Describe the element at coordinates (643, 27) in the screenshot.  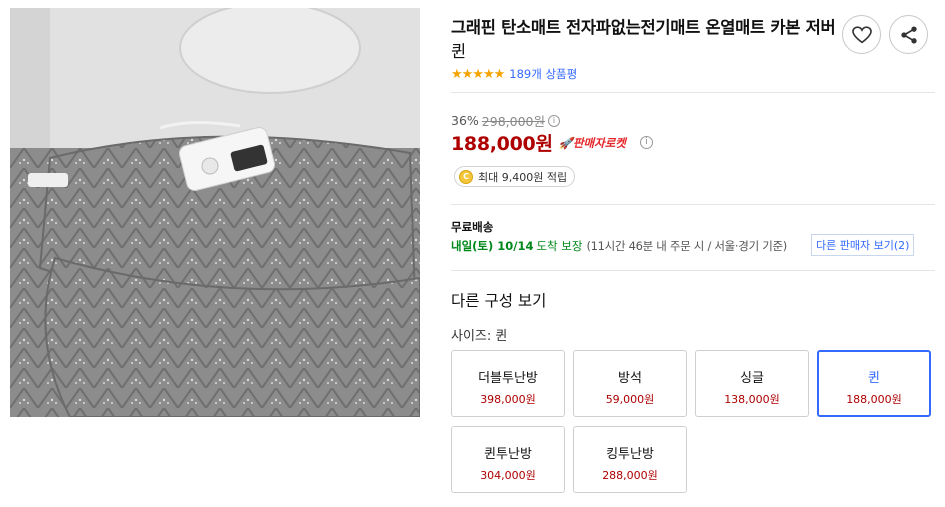
I see `product-title-text: 그래핀 탄소매트 전자파없는전기매트 온열매트 카본 저버` at that location.